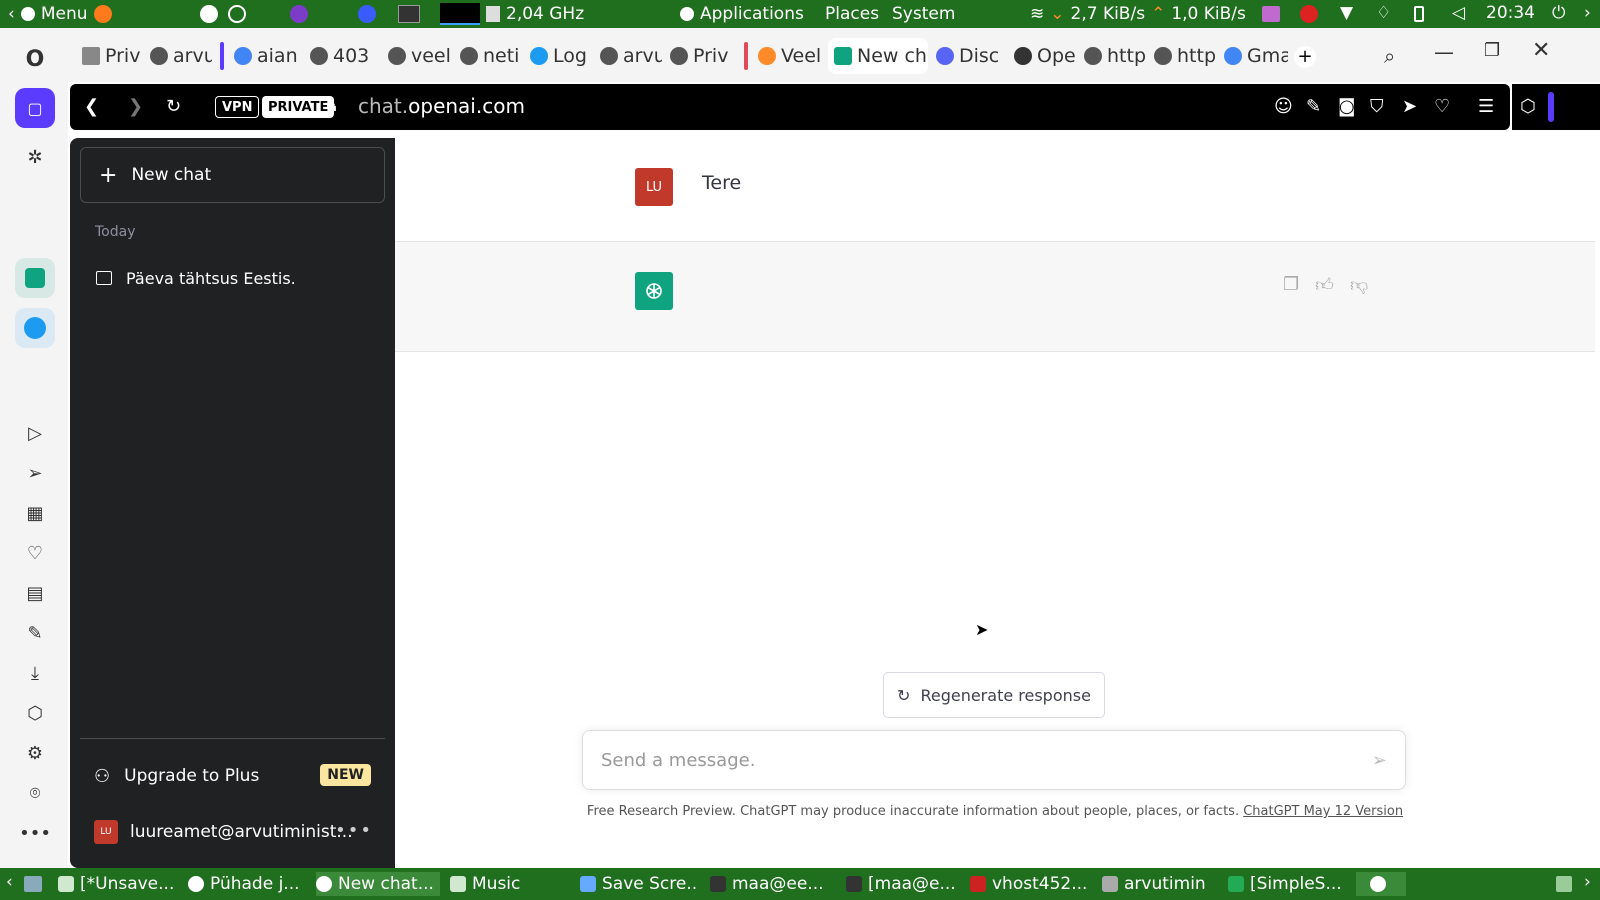  What do you see at coordinates (1458, 13) in the screenshot?
I see `volume-icon: ◁` at bounding box center [1458, 13].